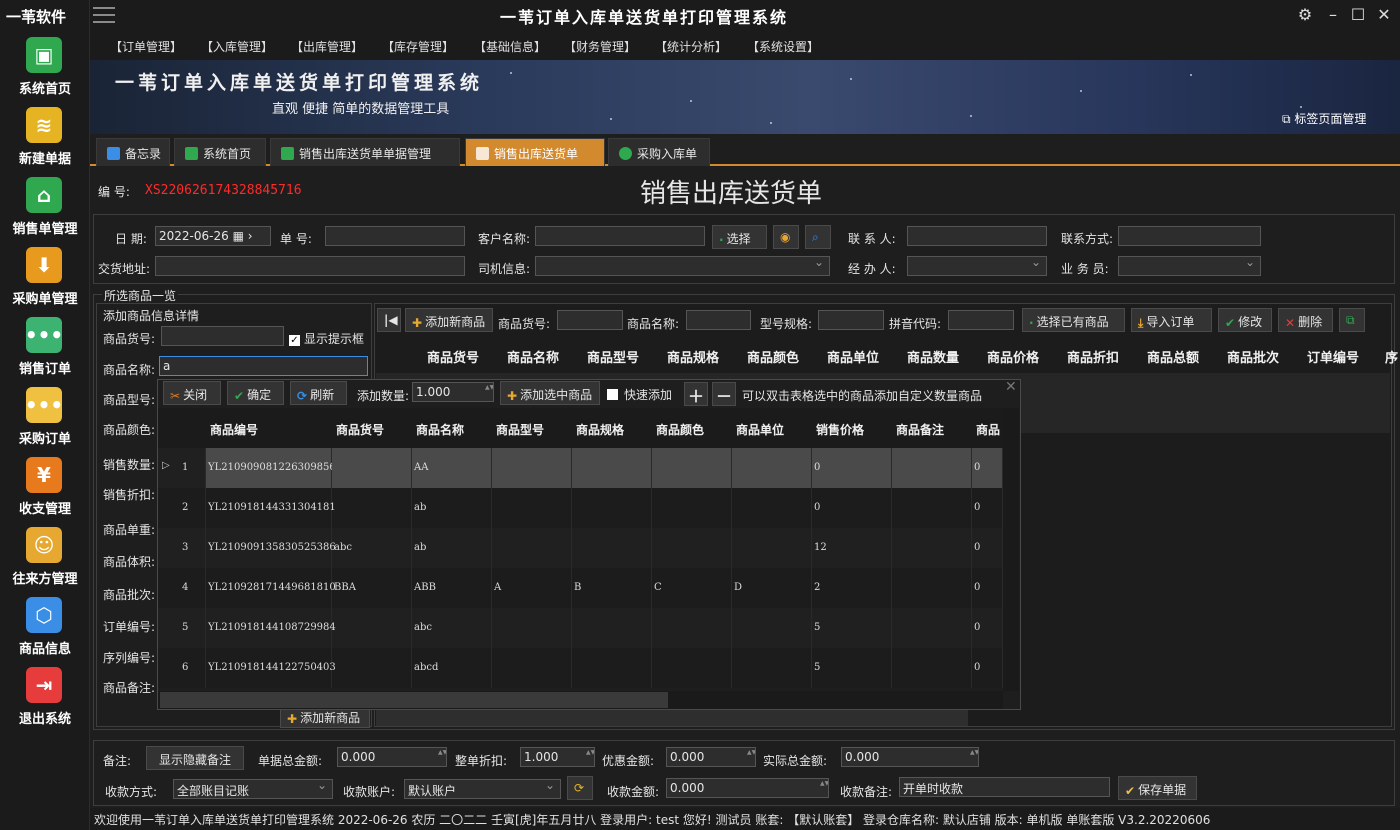 This screenshot has width=1400, height=830. I want to click on refresh-icon: ⟳, so click(580, 788).